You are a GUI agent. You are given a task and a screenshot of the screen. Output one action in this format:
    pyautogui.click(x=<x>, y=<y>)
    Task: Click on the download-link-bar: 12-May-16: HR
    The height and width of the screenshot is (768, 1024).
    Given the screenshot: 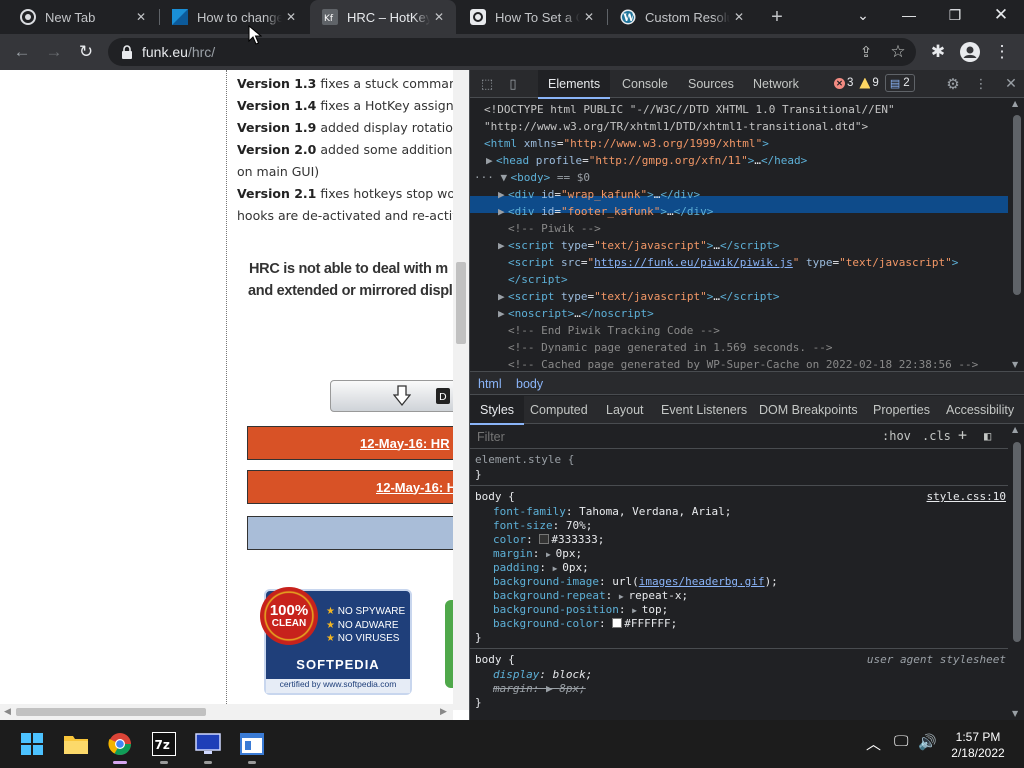 What is the action you would take?
    pyautogui.click(x=358, y=443)
    